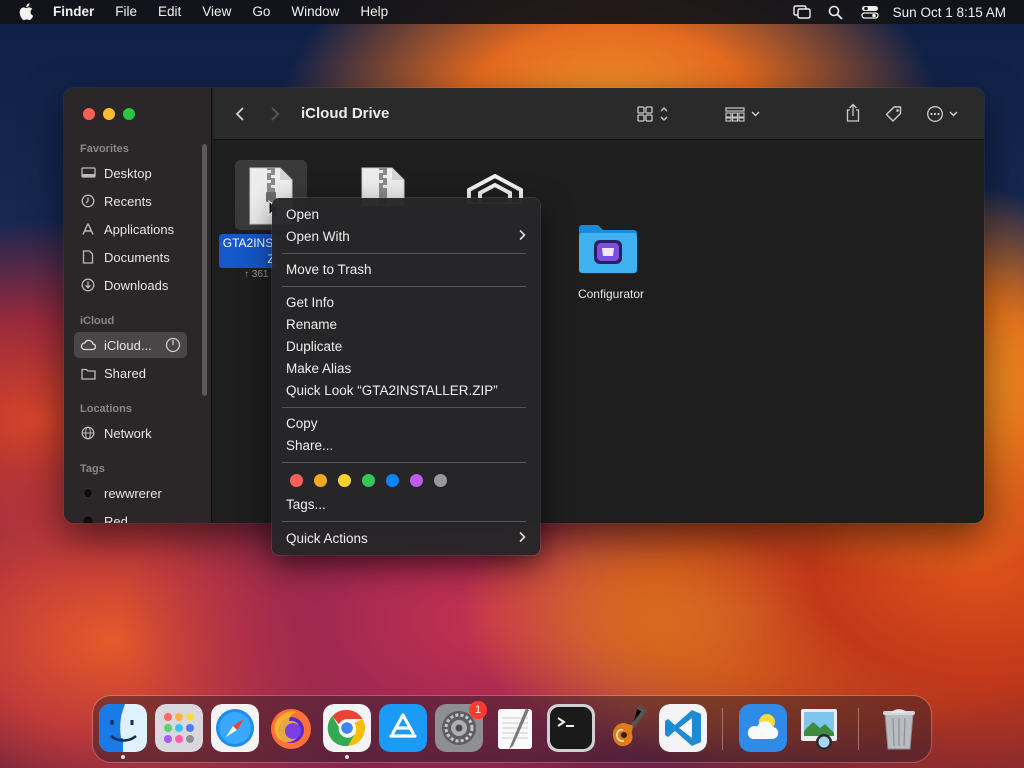 This screenshot has width=1024, height=768. Describe the element at coordinates (261, 11) in the screenshot. I see `menu-go: Go` at that location.